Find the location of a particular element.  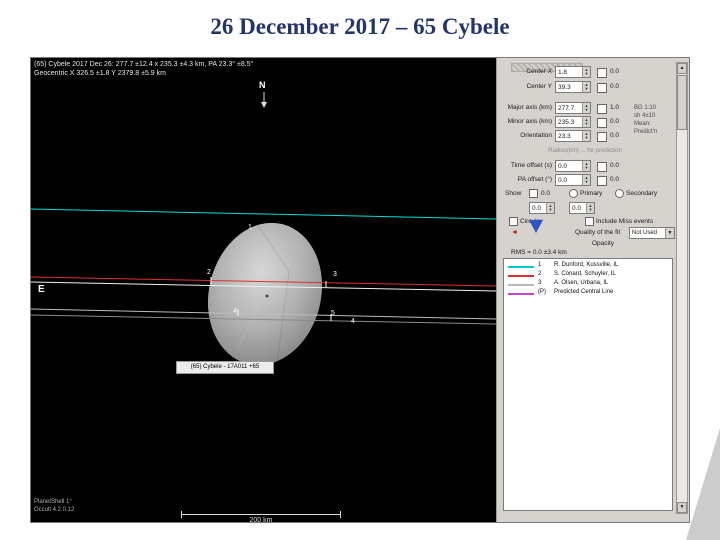

minor-axis-value: 235.3 is located at coordinates (566, 122).